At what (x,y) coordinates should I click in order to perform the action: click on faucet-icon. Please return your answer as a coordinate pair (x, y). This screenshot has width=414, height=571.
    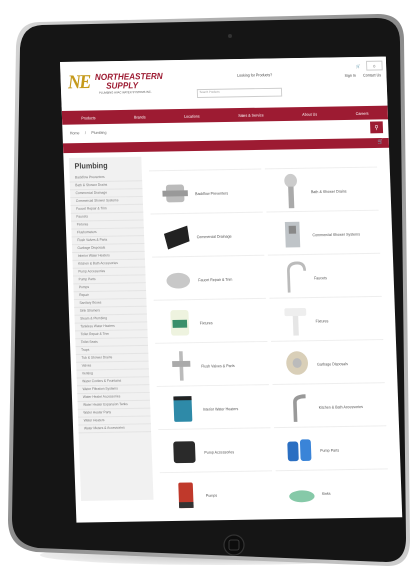
    Looking at the image, I should click on (294, 278).